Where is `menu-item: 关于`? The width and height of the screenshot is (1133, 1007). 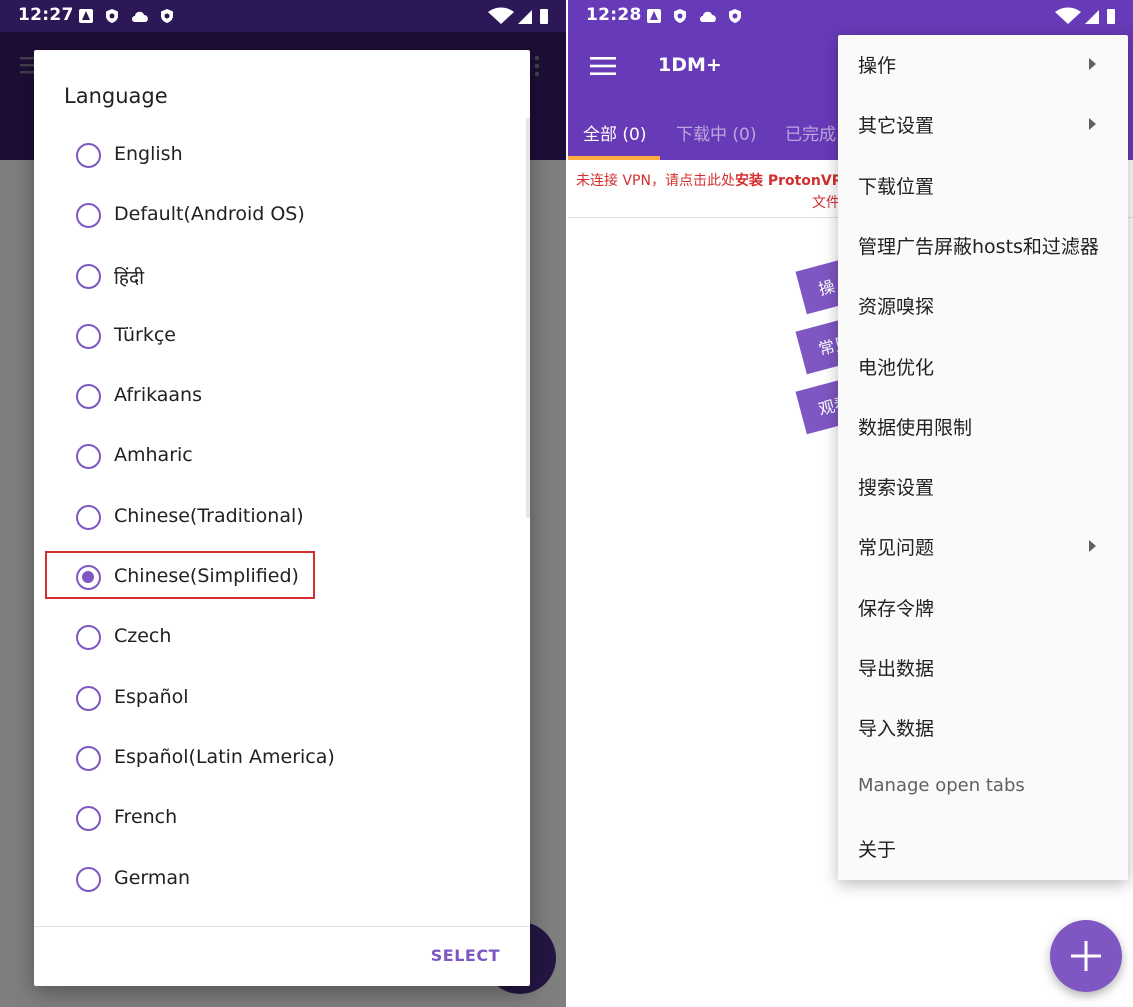 menu-item: 关于 is located at coordinates (983, 849).